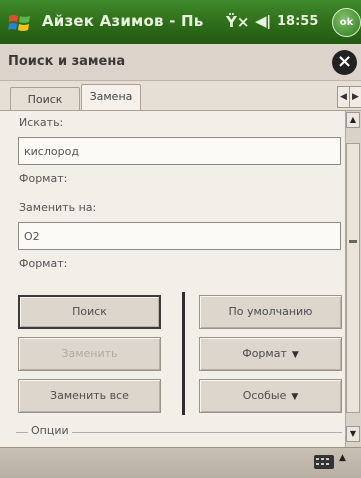 This screenshot has width=361, height=478. Describe the element at coordinates (353, 434) in the screenshot. I see `scroll-down-icon: ▼` at that location.